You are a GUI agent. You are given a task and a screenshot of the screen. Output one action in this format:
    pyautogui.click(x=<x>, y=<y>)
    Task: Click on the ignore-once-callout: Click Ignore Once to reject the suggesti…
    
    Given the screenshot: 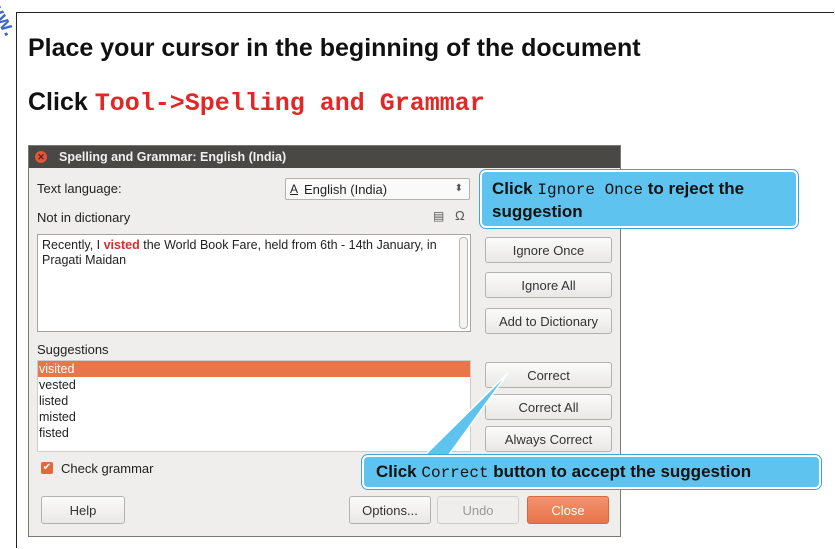 What is the action you would take?
    pyautogui.click(x=639, y=199)
    